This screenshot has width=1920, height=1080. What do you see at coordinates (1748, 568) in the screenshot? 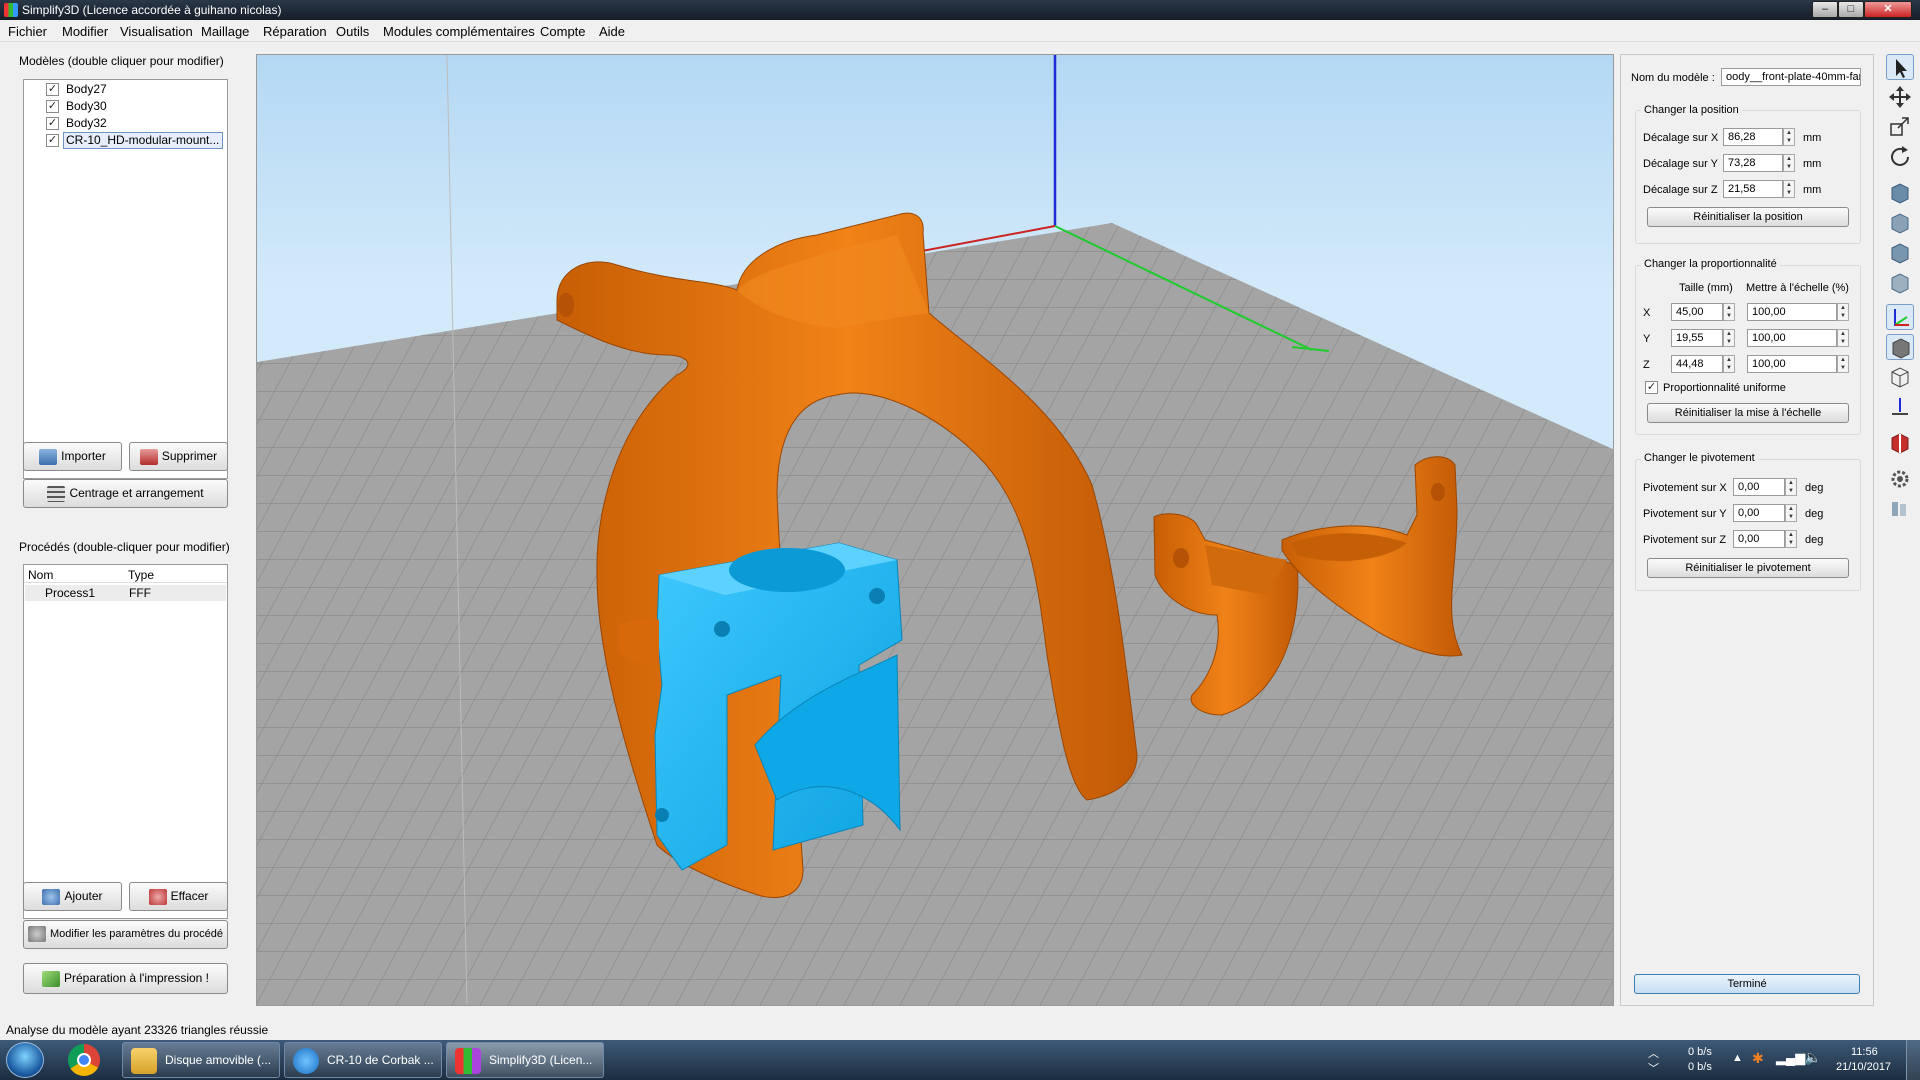
I see `reset-rotation-button: Réinitialiser le pivotement` at bounding box center [1748, 568].